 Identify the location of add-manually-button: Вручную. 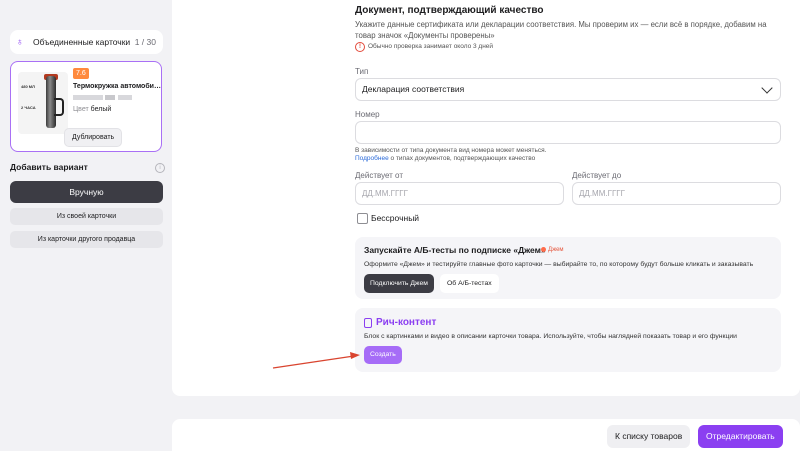
(86, 192).